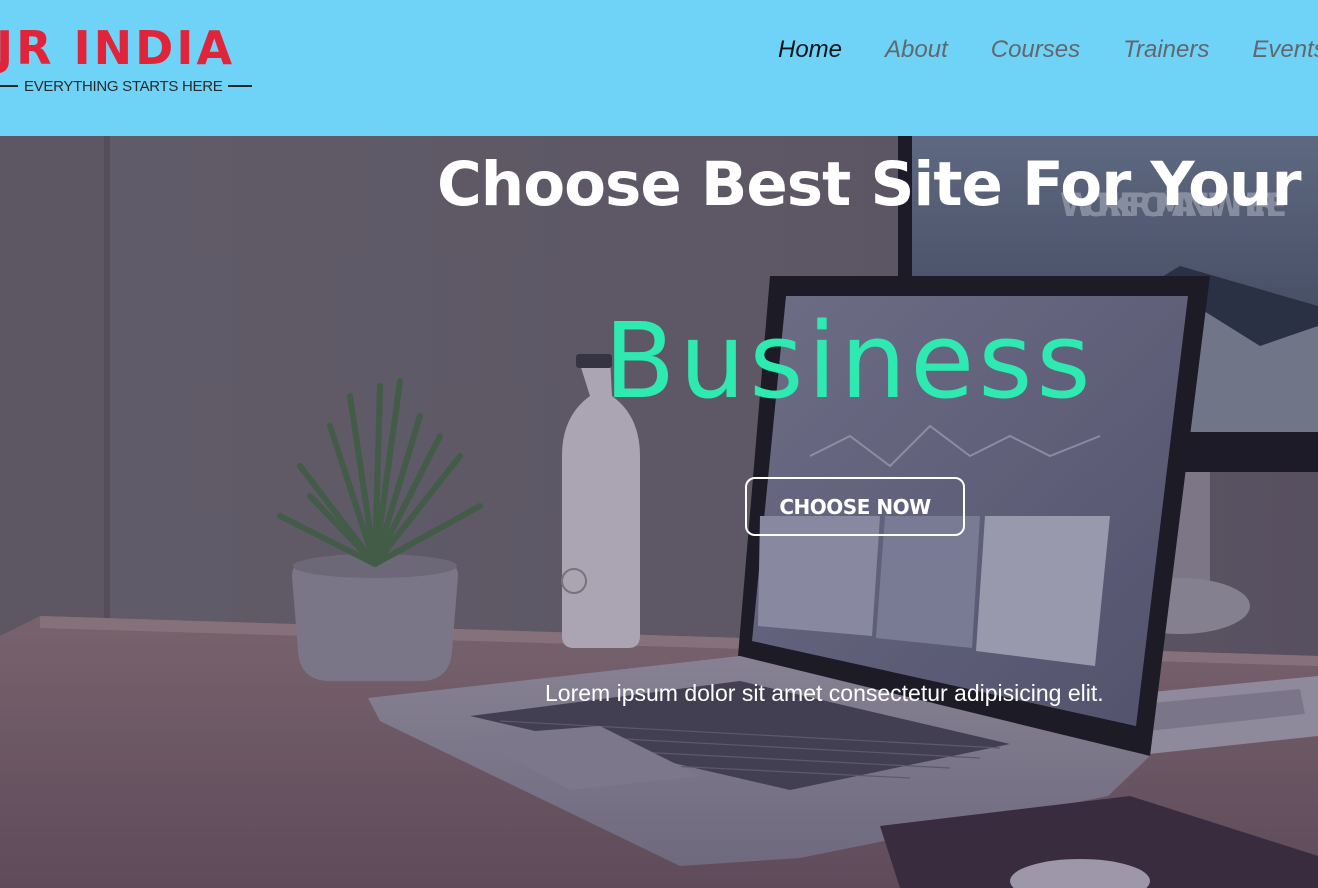 This screenshot has width=1318, height=888. What do you see at coordinates (1166, 50) in the screenshot?
I see `nav-trainers-link: Trainers` at bounding box center [1166, 50].